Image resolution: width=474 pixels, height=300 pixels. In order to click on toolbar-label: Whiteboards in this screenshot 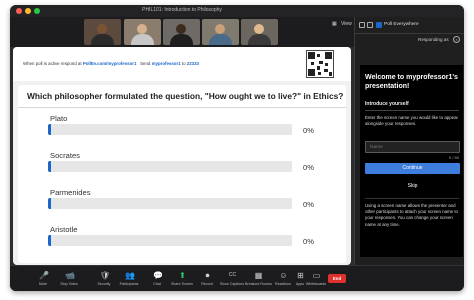, I will do `click(316, 284)`.